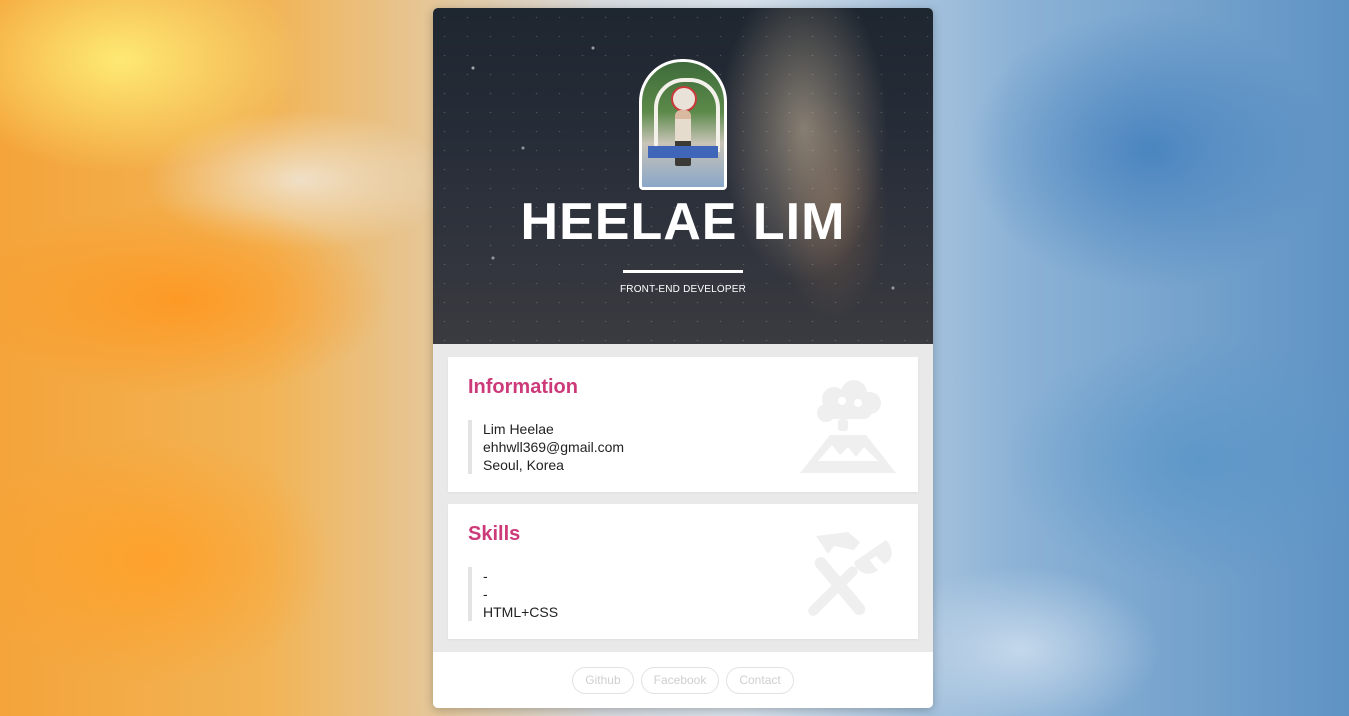 Image resolution: width=1349 pixels, height=716 pixels. Describe the element at coordinates (680, 680) in the screenshot. I see `facebook-button: Facebook` at that location.